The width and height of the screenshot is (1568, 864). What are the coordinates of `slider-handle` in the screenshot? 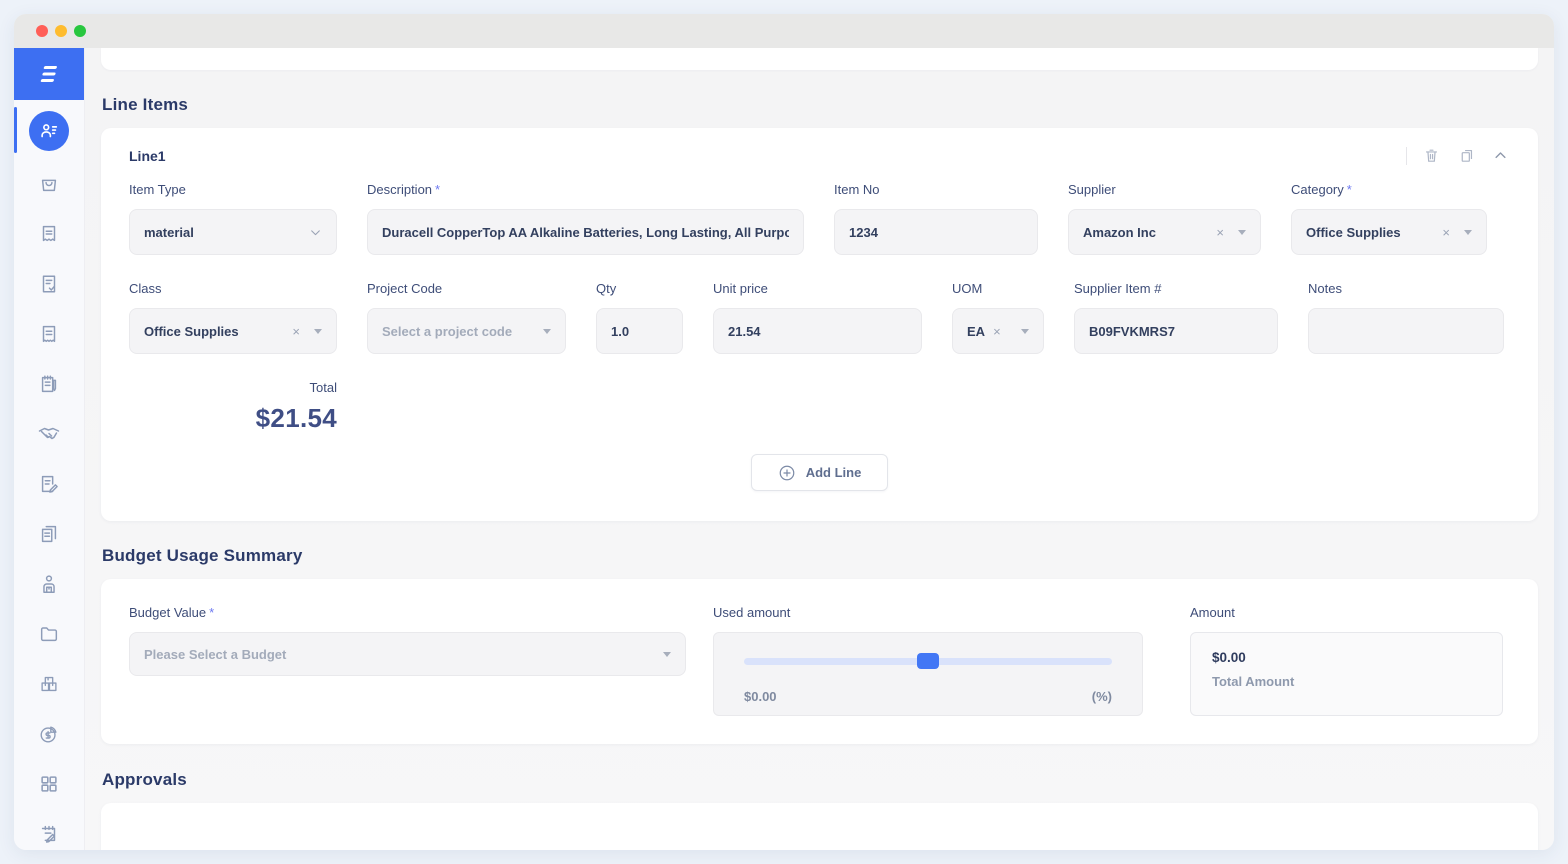 It's located at (928, 661).